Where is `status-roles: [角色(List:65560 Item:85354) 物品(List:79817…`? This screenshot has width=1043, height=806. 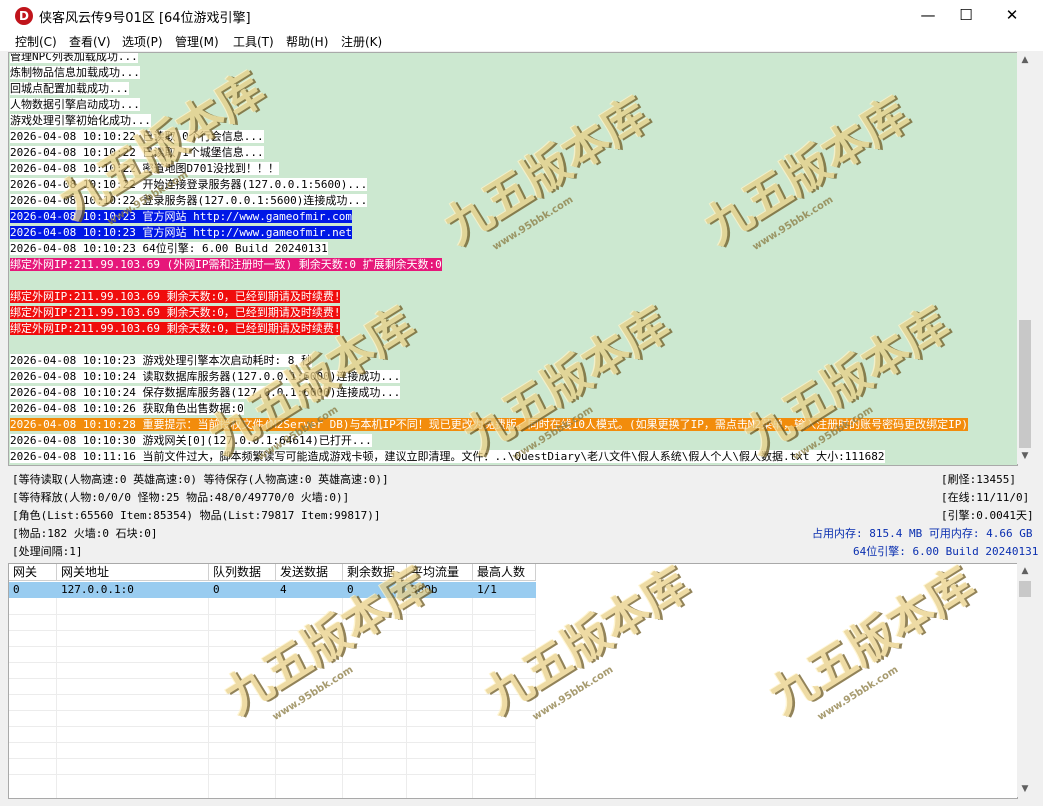 status-roles: [角色(List:65560 Item:85354) 物品(List:79817… is located at coordinates (196, 515).